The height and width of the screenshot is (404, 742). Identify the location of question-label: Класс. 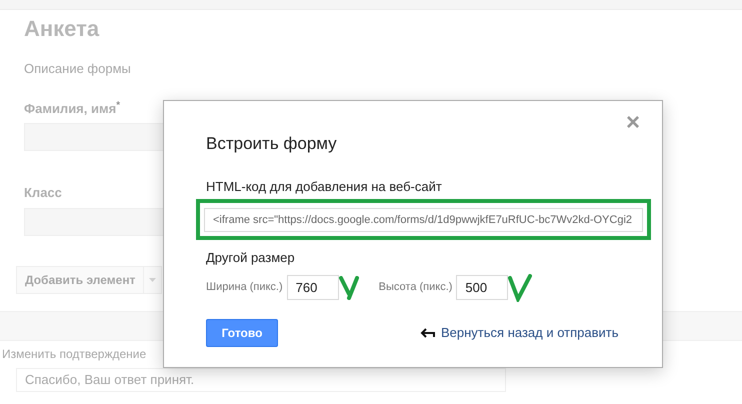
(43, 193).